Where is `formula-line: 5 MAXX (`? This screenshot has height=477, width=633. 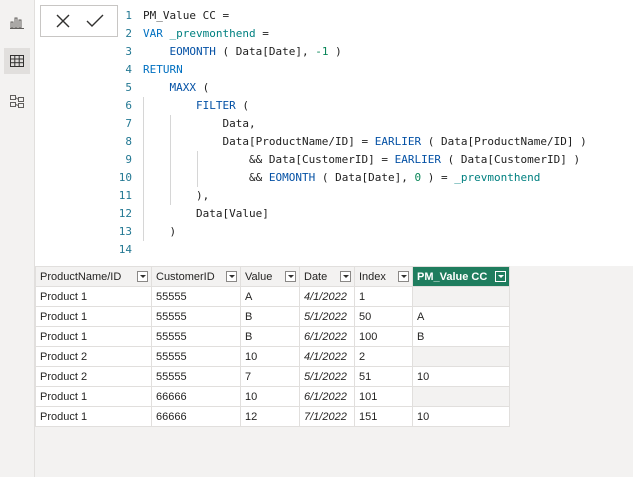 formula-line: 5 MAXX ( is located at coordinates (375, 88).